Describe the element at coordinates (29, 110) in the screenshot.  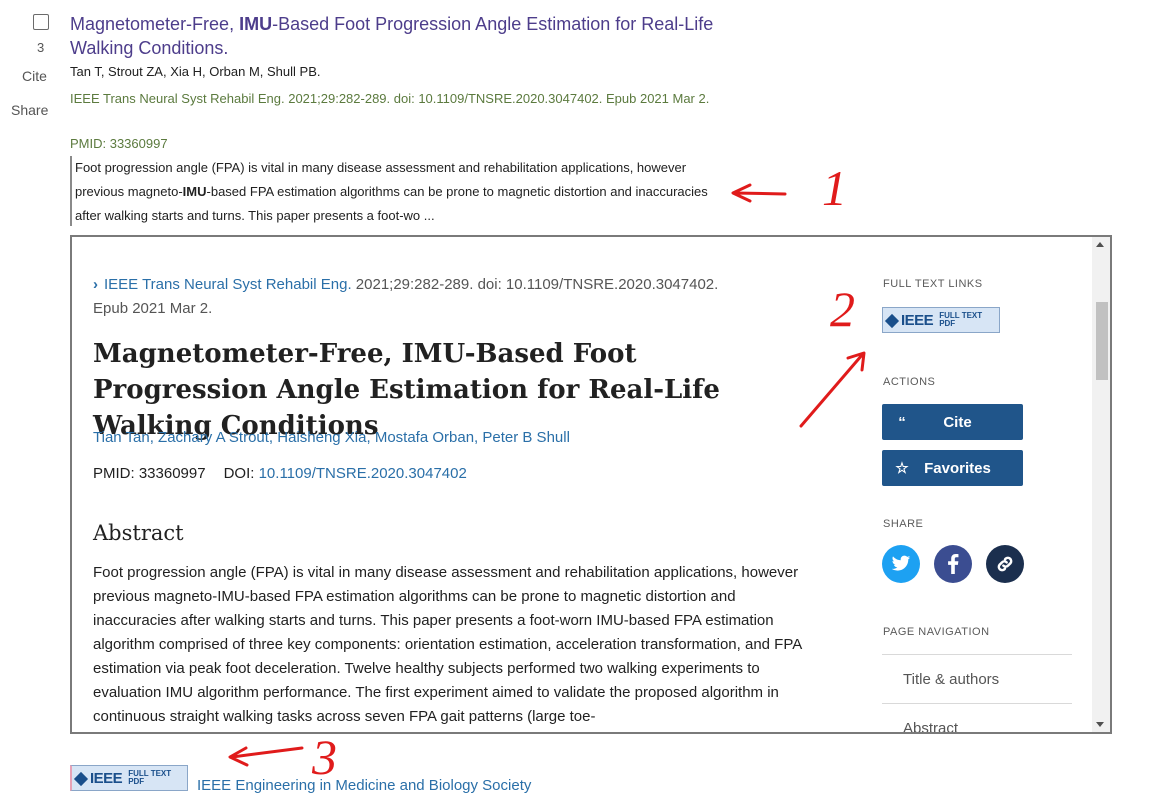
I see `share-link: Share` at that location.